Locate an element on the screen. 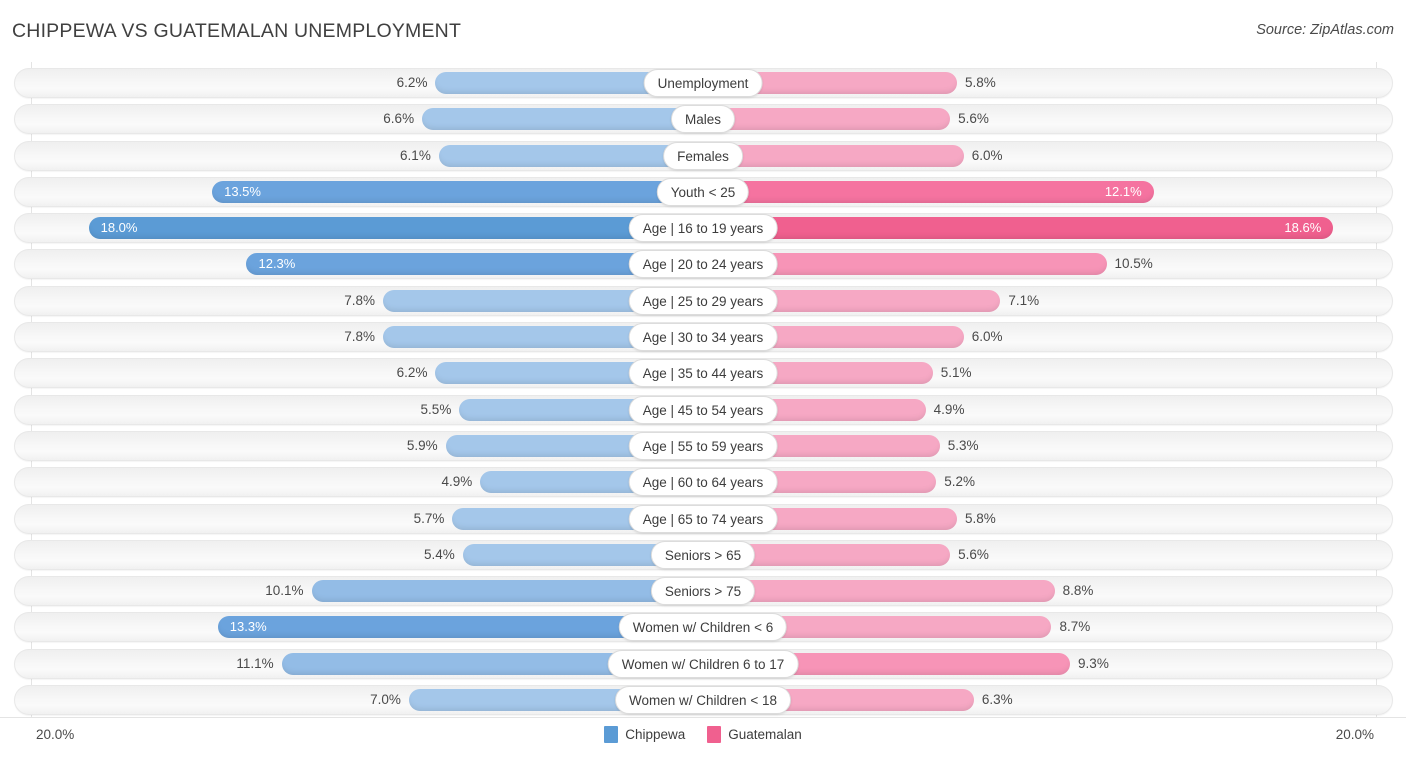  value-label-guatemalan: 5.1% is located at coordinates (956, 373).